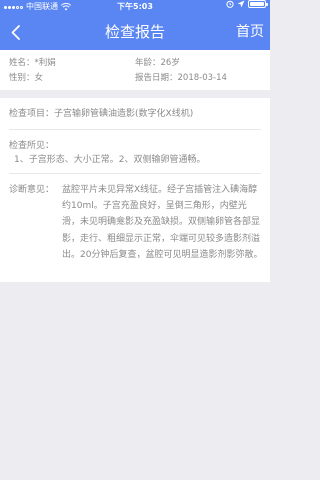 The height and width of the screenshot is (480, 320). What do you see at coordinates (135, 7) in the screenshot?
I see `status-bar: 中国联通 下午5:03` at bounding box center [135, 7].